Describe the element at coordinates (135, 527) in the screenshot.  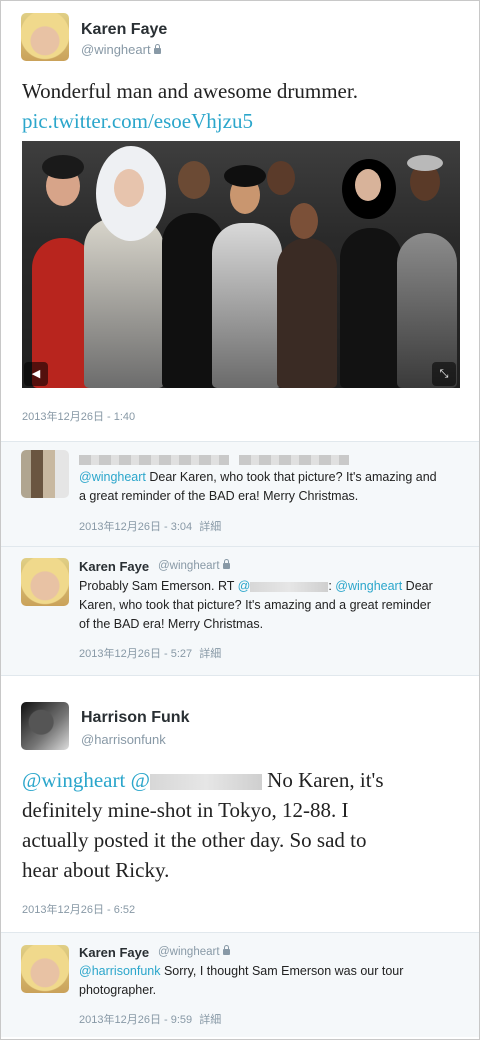
I see `reply-timestamp: 2013年12月26日 - 3:04` at that location.